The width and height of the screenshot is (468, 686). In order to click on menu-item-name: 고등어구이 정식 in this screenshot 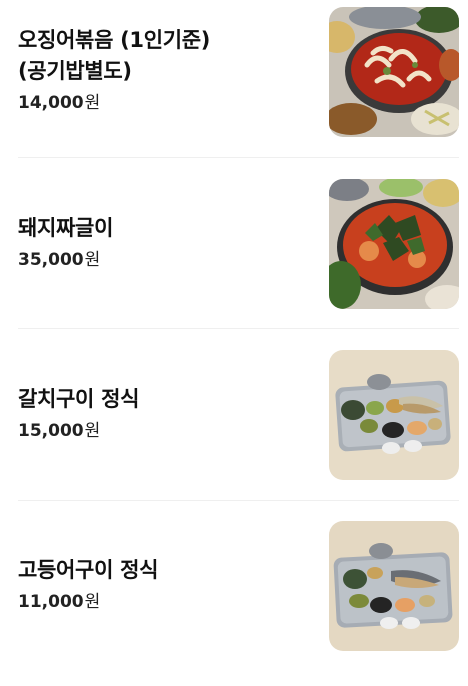, I will do `click(88, 569)`.